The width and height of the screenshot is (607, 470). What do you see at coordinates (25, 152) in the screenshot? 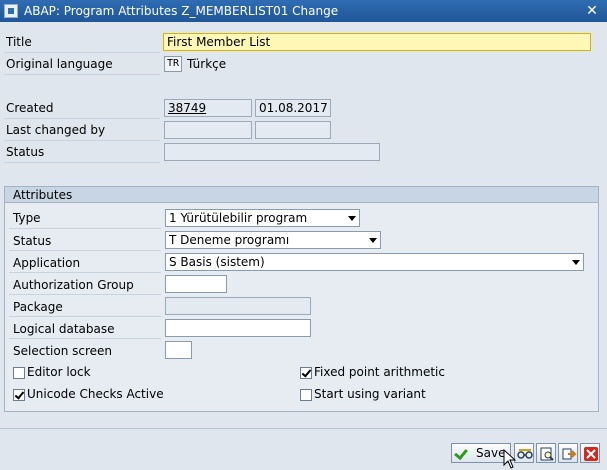
I see `status-label: Status` at bounding box center [25, 152].